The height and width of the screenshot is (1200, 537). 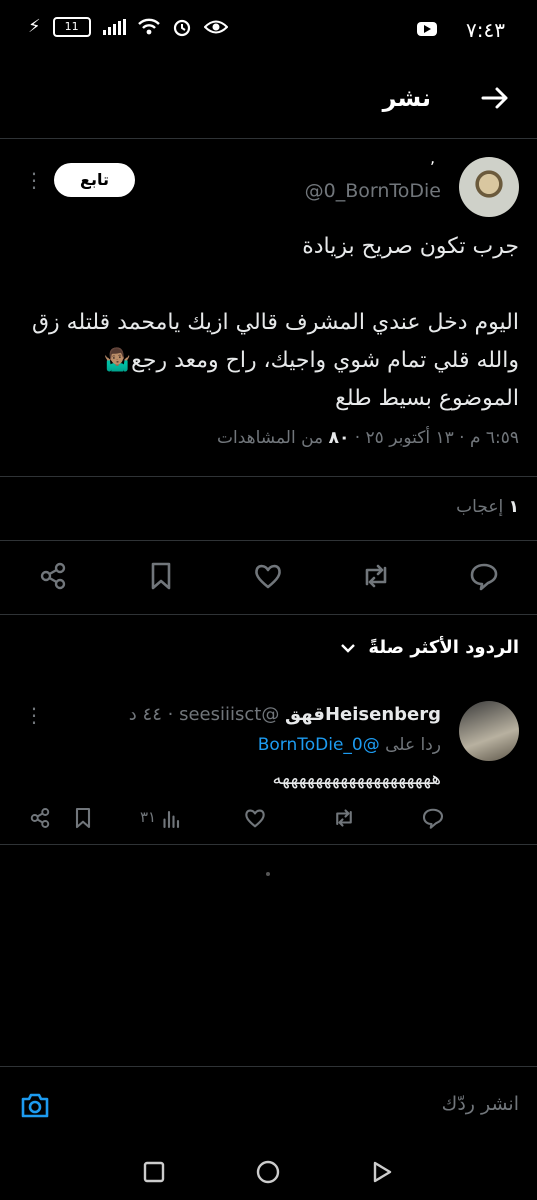 What do you see at coordinates (229, 714) in the screenshot?
I see `reply-author-handle: @seesiiisct` at bounding box center [229, 714].